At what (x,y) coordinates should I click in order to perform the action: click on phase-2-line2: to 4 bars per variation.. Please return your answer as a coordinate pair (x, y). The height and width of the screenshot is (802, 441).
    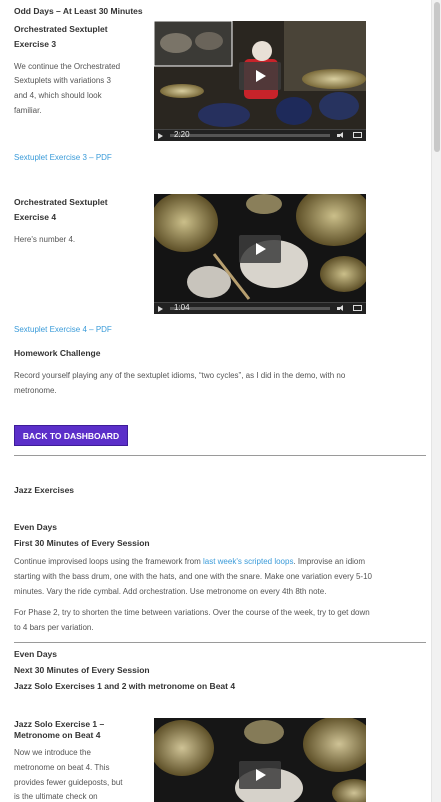
    Looking at the image, I should click on (54, 627).